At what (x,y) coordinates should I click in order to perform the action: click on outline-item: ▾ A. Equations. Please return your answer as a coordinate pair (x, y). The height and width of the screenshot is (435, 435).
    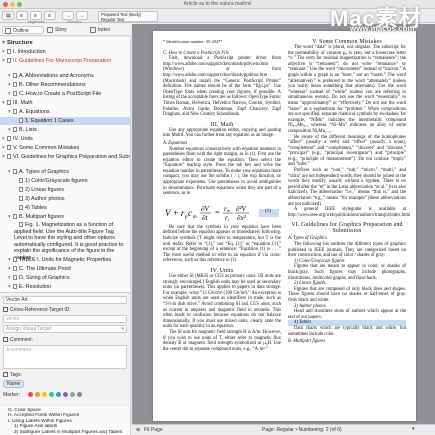
    Looking at the image, I should click on (65, 112).